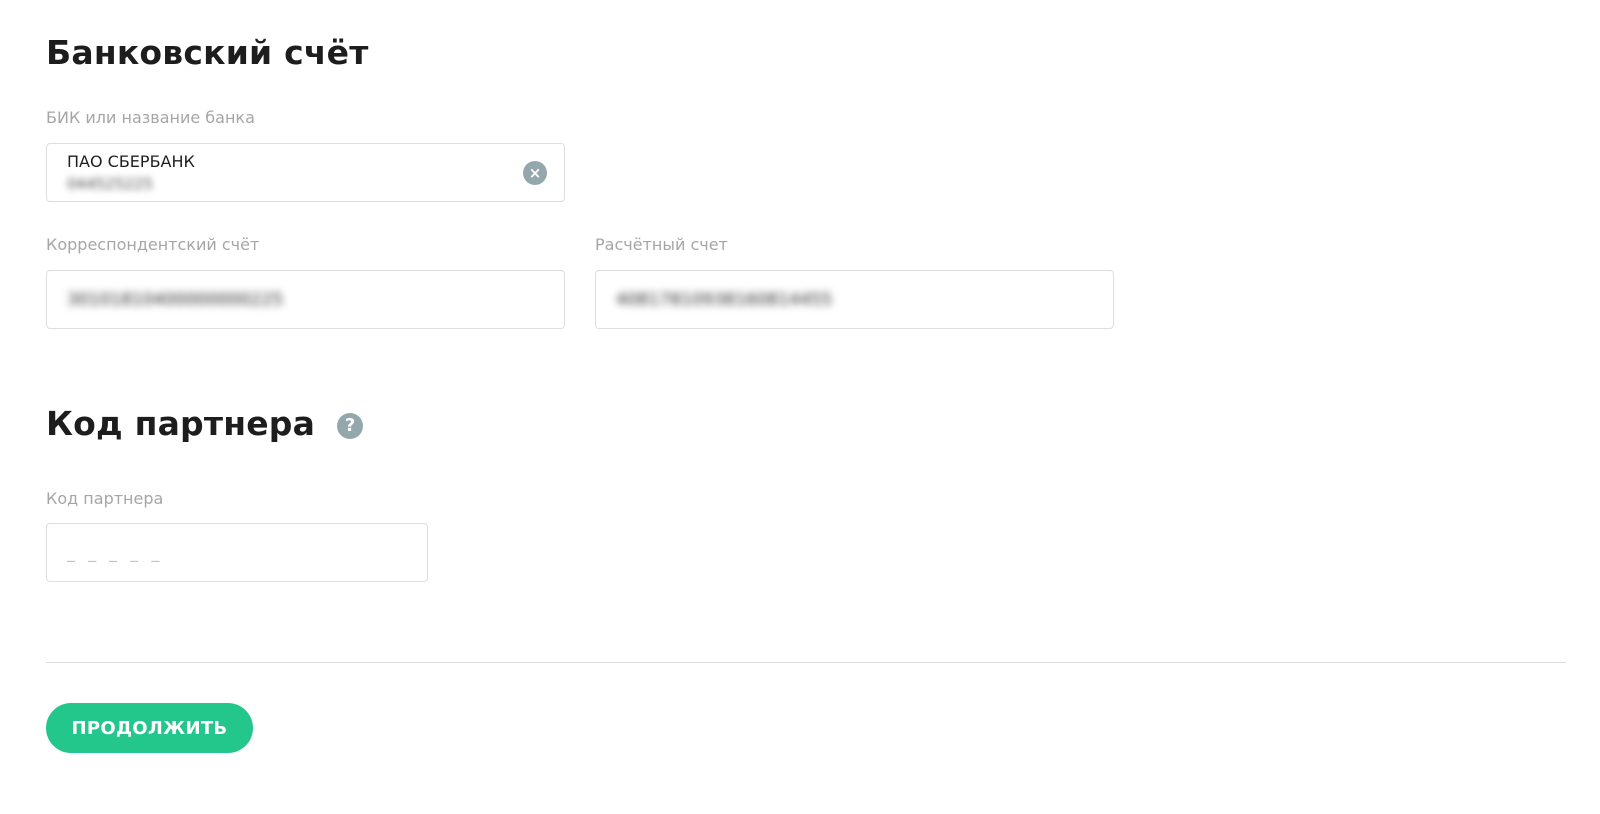 The width and height of the screenshot is (1600, 814). Describe the element at coordinates (153, 244) in the screenshot. I see `corr-account-label: Корреспондентский счёт` at that location.